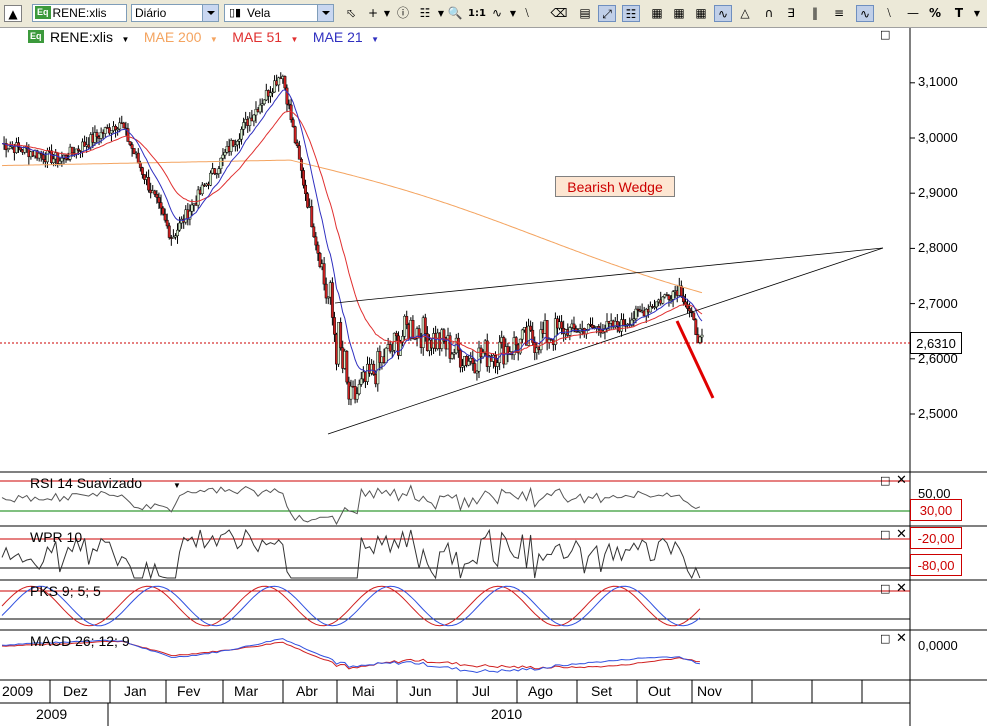 This screenshot has width=987, height=726. Describe the element at coordinates (173, 37) in the screenshot. I see `mae200-label: MAE 200` at that location.